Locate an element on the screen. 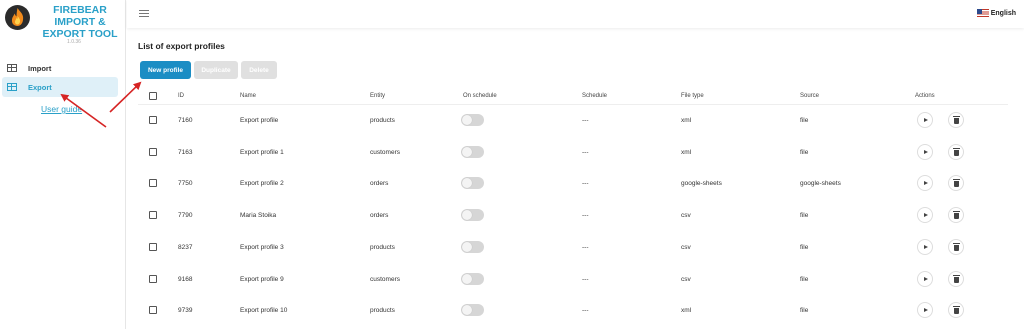 The height and width of the screenshot is (329, 1024). flame-icon is located at coordinates (17, 17).